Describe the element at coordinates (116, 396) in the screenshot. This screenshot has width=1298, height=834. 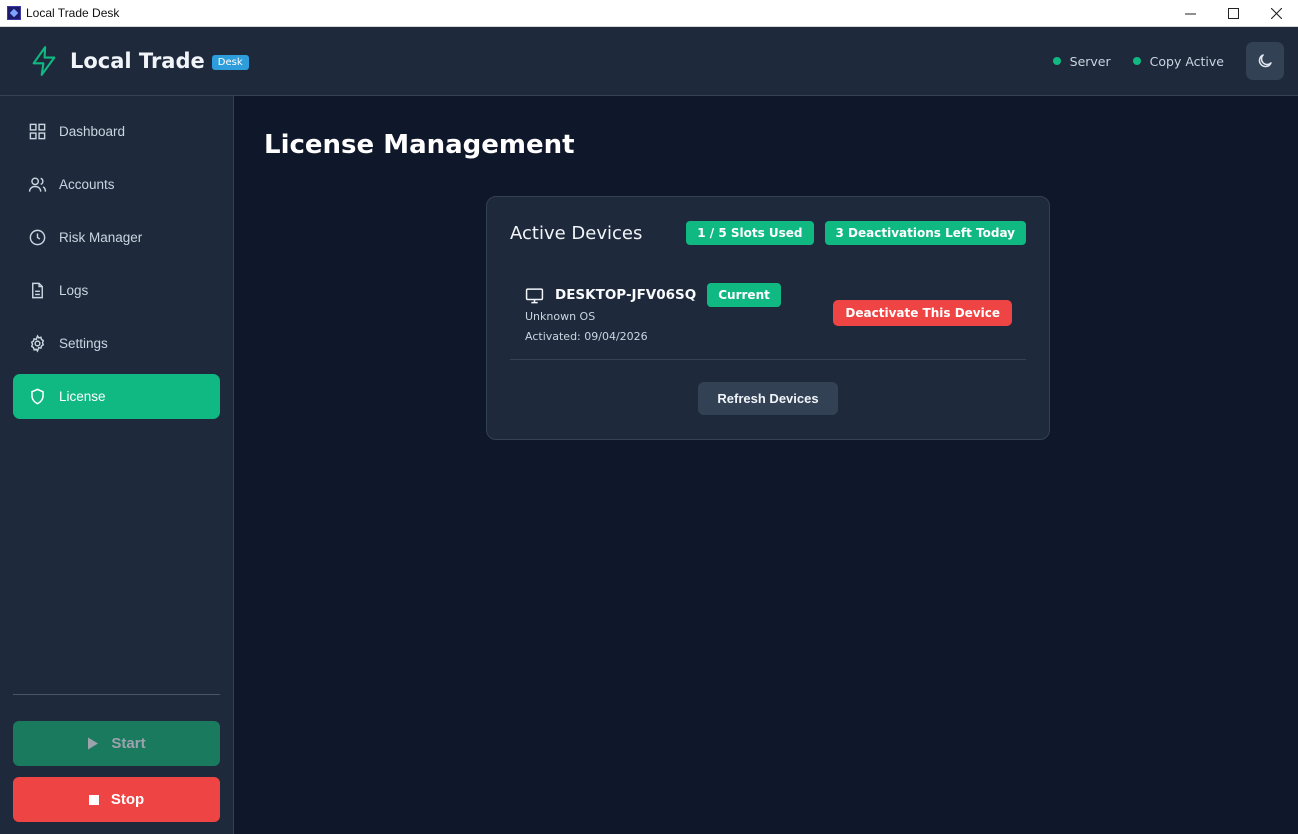
I see `sidebar-item-license: License` at that location.